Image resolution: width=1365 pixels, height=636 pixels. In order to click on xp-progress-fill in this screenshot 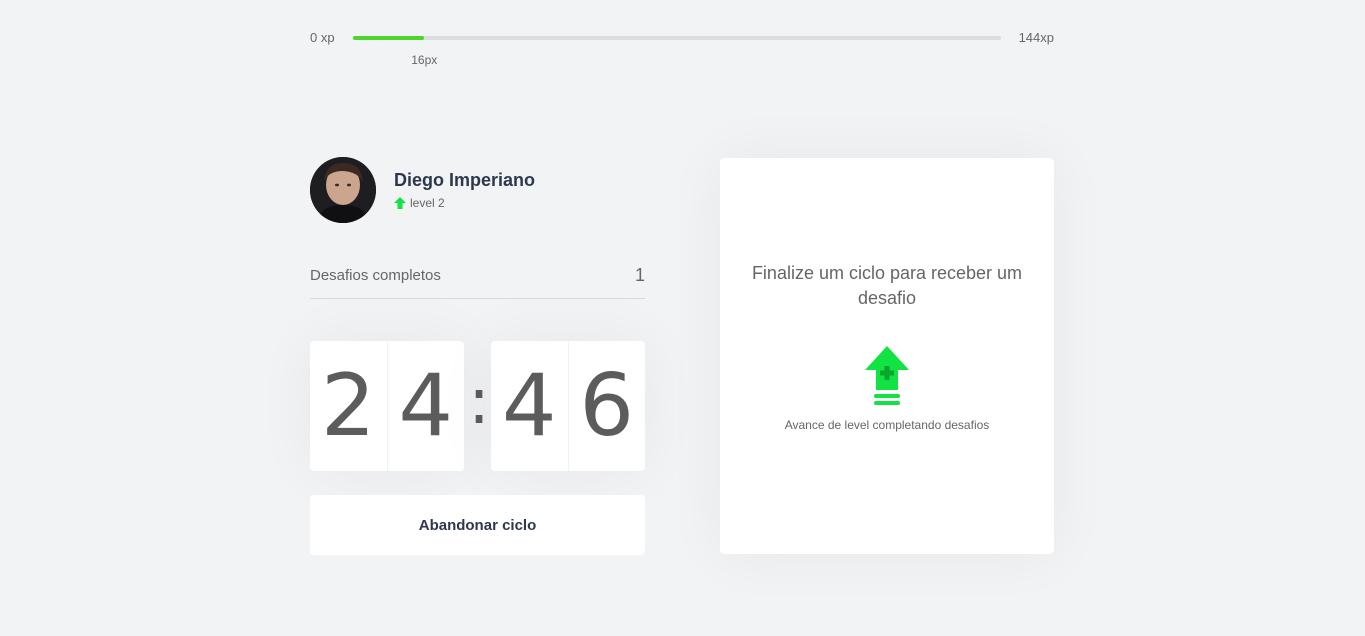, I will do `click(389, 38)`.